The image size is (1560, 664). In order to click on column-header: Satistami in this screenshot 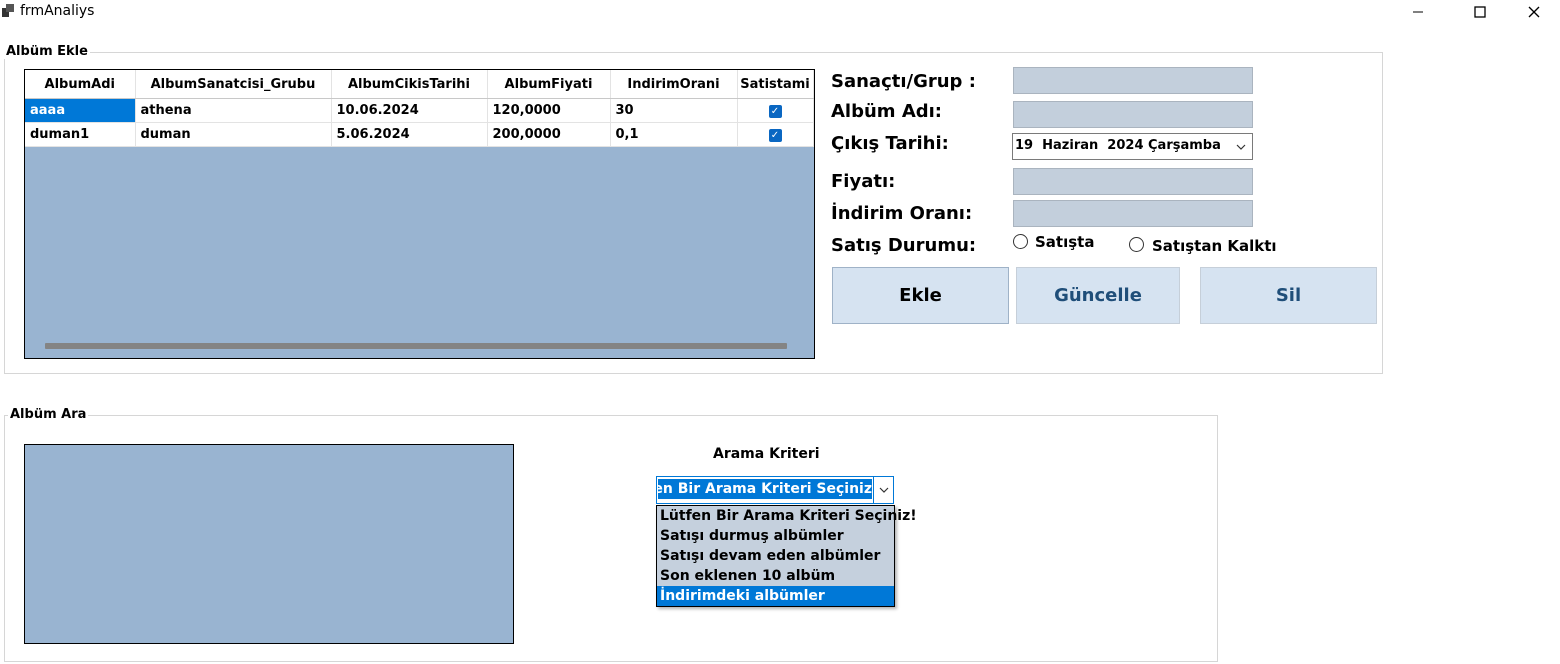, I will do `click(775, 84)`.